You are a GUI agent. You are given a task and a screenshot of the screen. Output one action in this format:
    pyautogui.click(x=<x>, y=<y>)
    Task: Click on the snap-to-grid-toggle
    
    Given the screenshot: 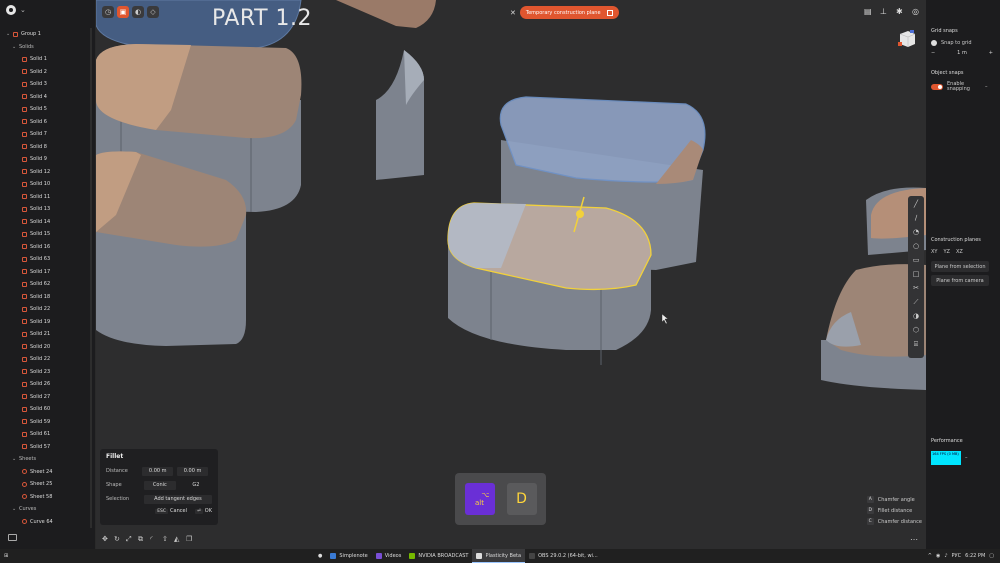 What is the action you would take?
    pyautogui.click(x=934, y=43)
    